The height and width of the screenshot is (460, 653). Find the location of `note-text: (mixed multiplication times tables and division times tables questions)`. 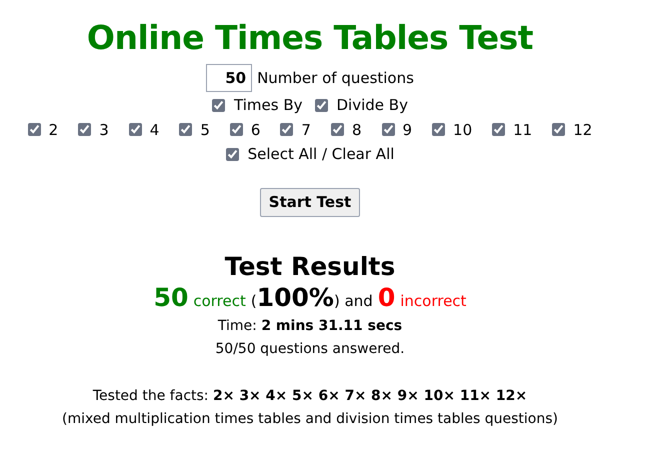

note-text: (mixed multiplication times tables and division times tables questions) is located at coordinates (310, 419).